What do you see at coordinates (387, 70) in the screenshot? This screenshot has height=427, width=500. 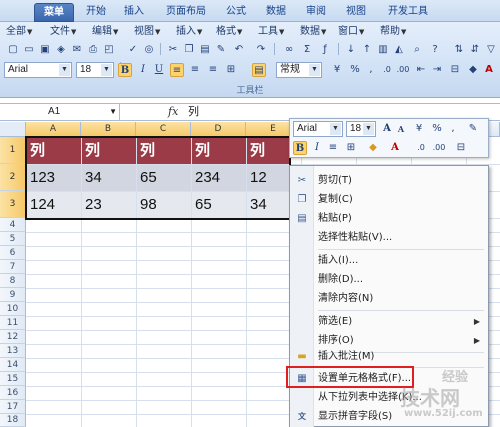 I see `increase-decimal-icon: .0` at bounding box center [387, 70].